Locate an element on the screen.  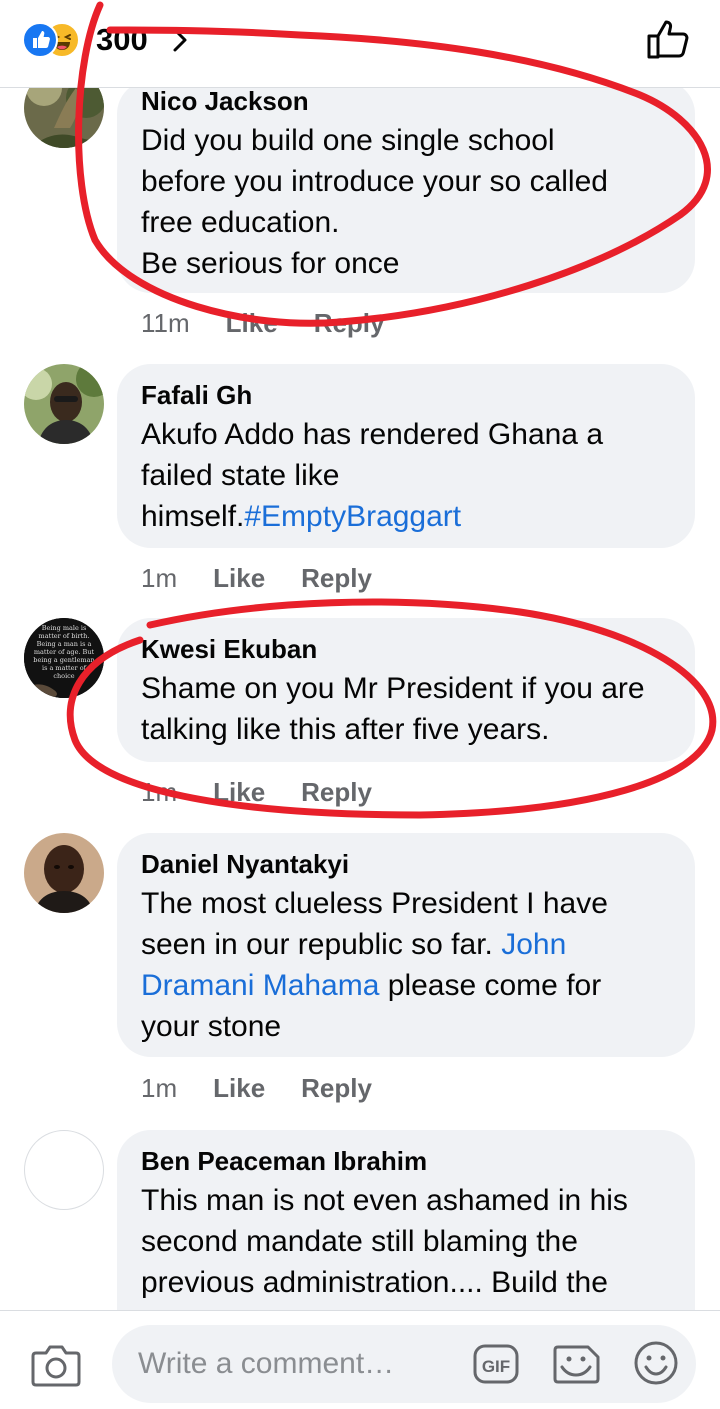
comment-text-line: previous administration.... Build the is located at coordinates (374, 1282).